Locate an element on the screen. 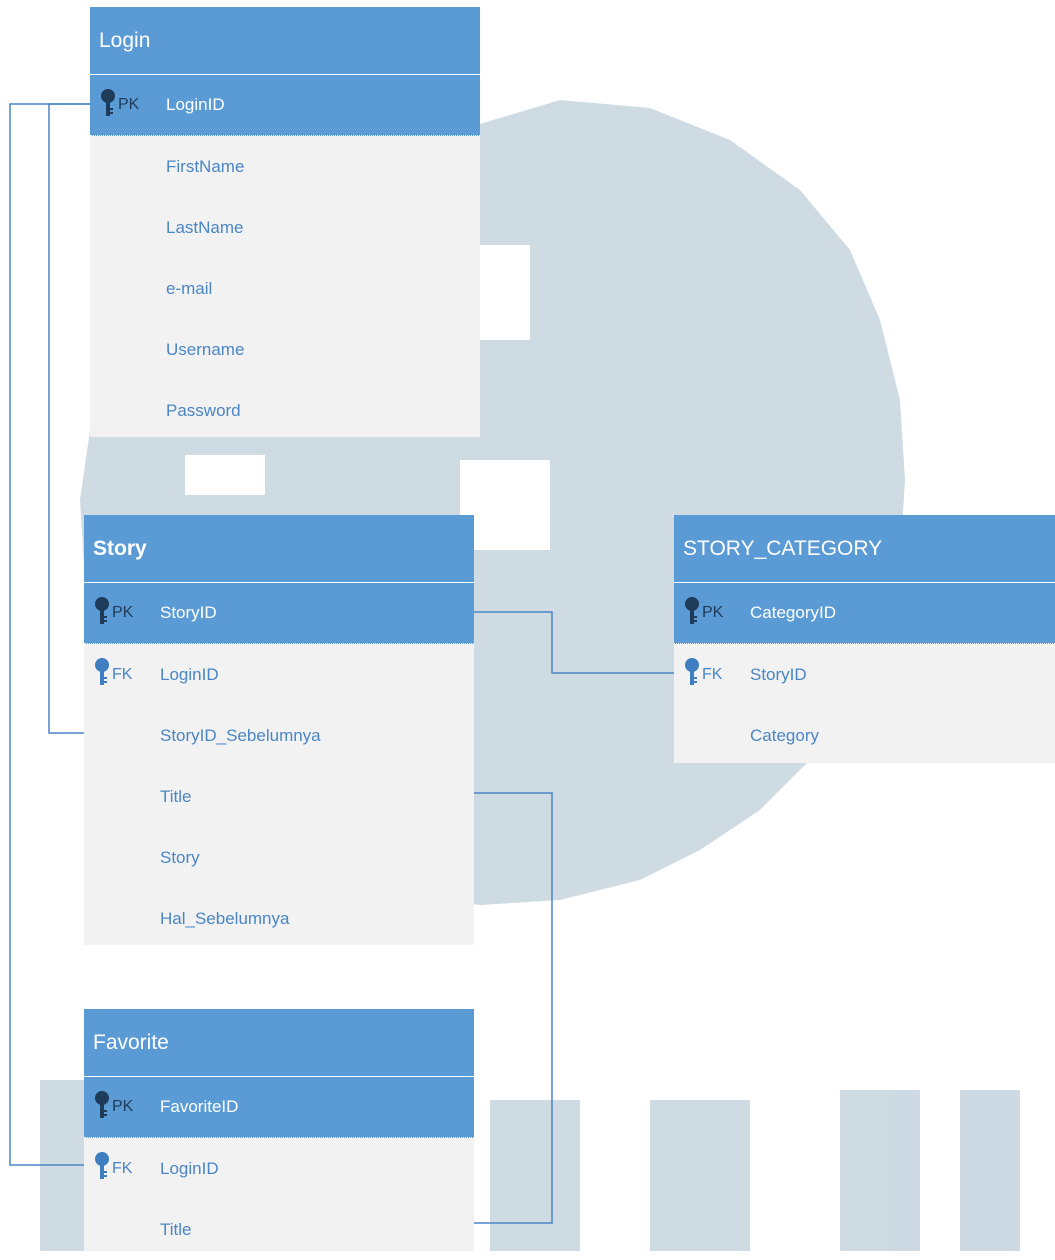 This screenshot has height=1260, width=1055. field-row: Category is located at coordinates (864, 735).